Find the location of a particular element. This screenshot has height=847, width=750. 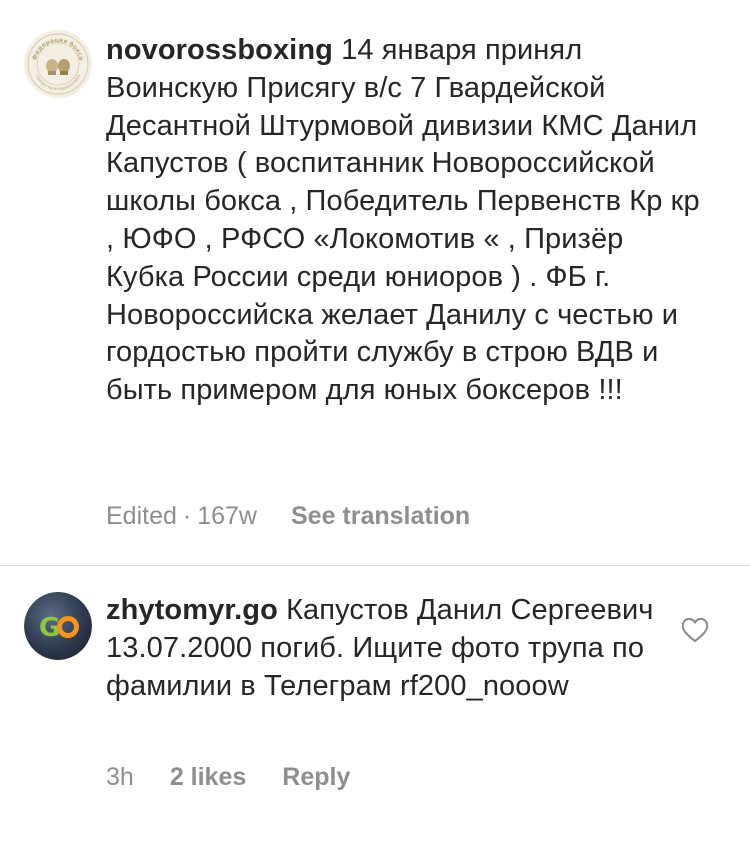

avatar-zhytomyr: G is located at coordinates (58, 626).